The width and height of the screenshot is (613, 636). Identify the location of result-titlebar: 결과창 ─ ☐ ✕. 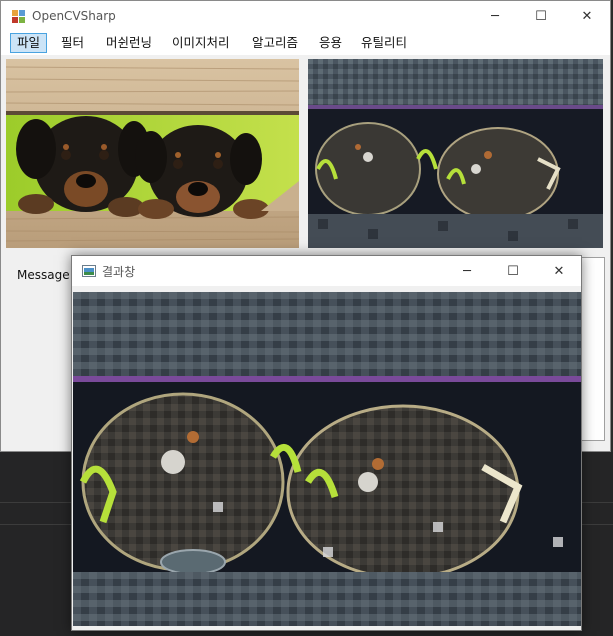
(326, 271).